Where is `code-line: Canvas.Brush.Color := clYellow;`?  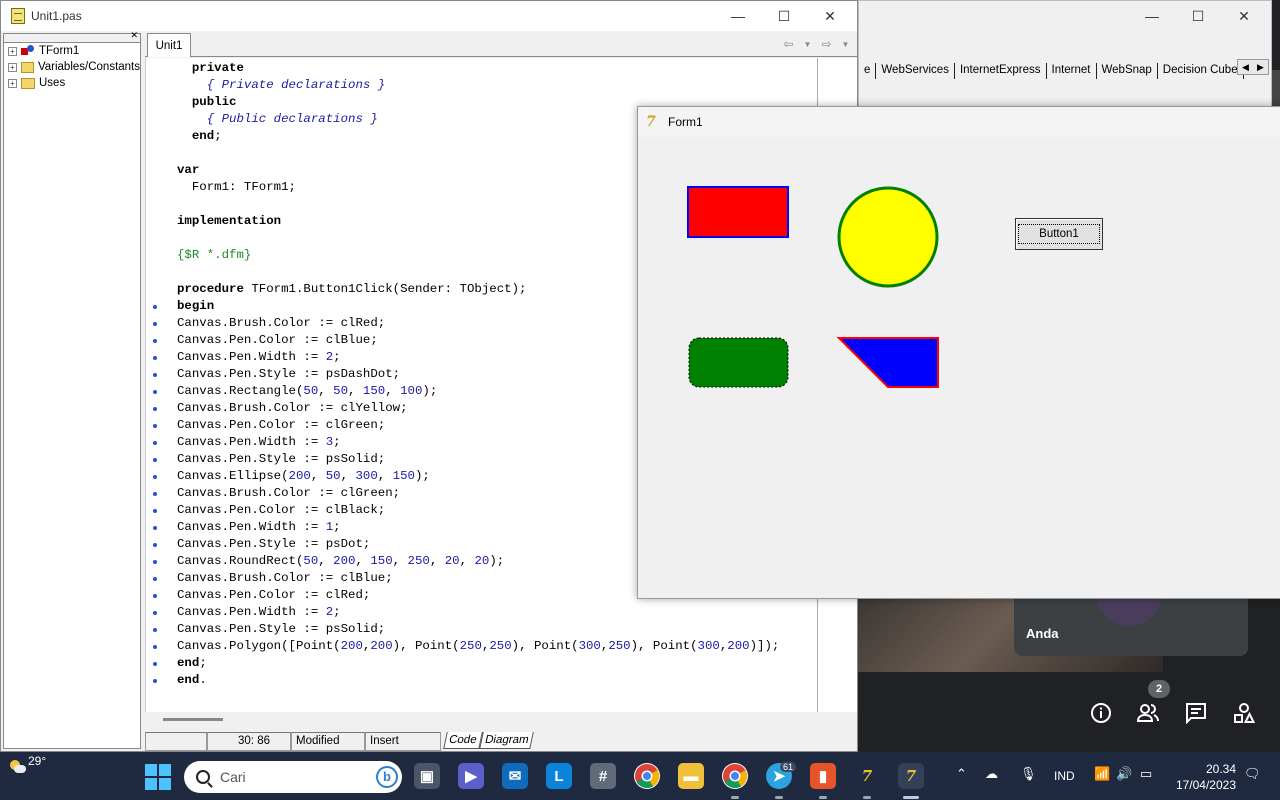
code-line: Canvas.Brush.Color := clYellow; is located at coordinates (292, 408).